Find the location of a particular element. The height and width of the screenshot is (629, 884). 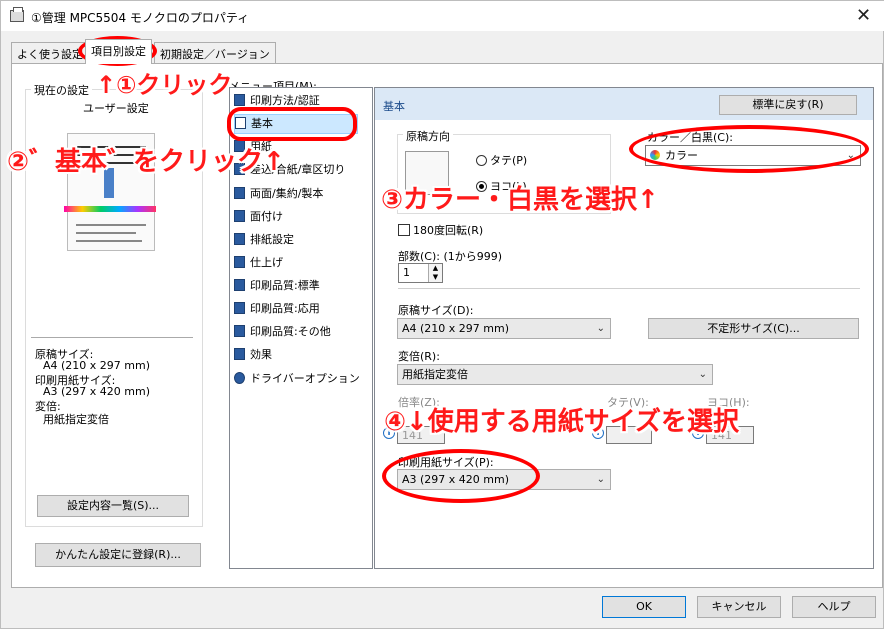

annotation-ellipse-paper is located at coordinates (461, 476).